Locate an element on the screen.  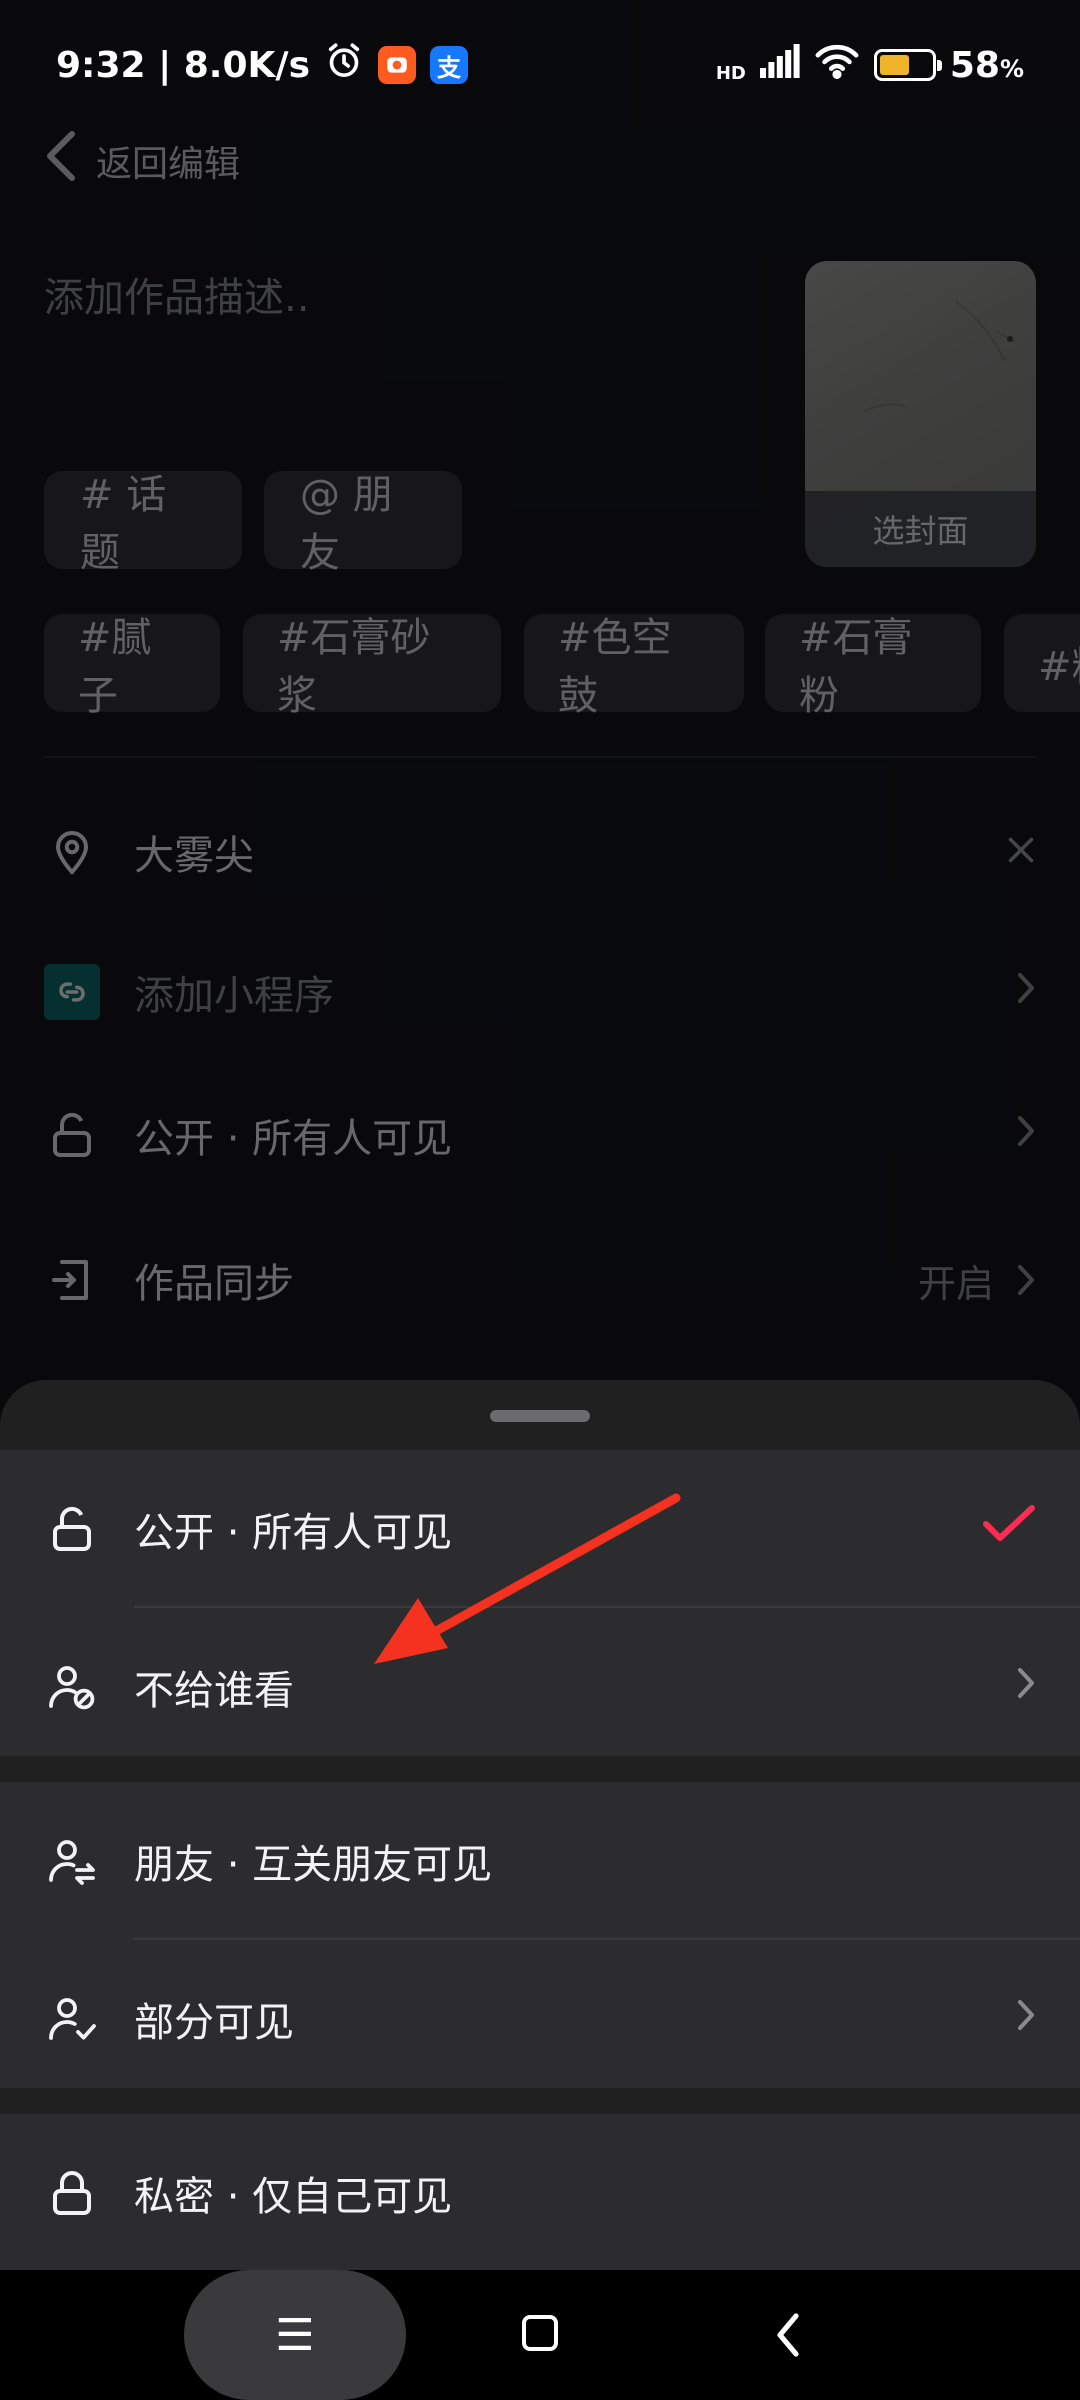
user-block-icon is located at coordinates (72, 1687).